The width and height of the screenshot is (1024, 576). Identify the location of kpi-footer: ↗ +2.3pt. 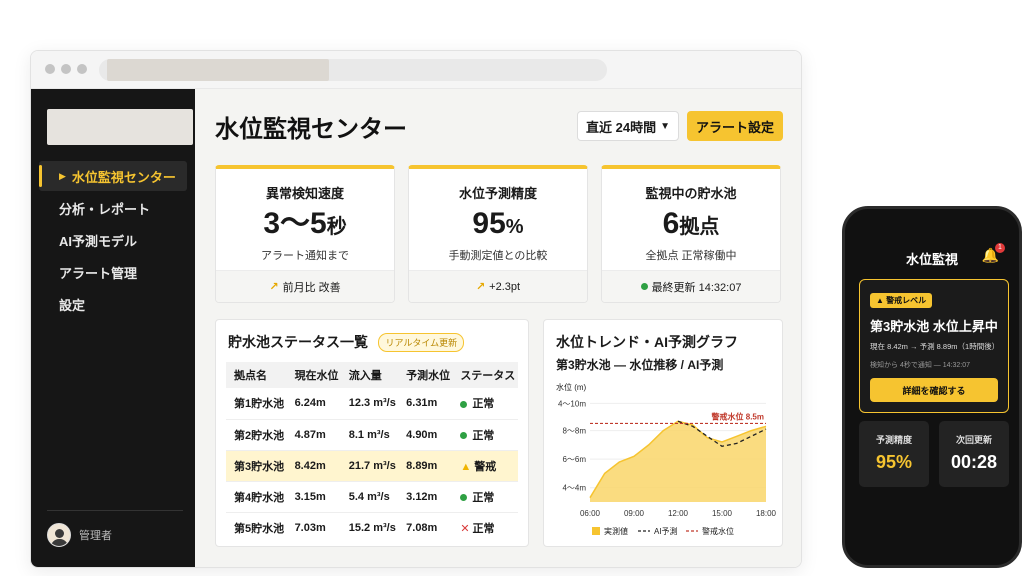
(498, 286).